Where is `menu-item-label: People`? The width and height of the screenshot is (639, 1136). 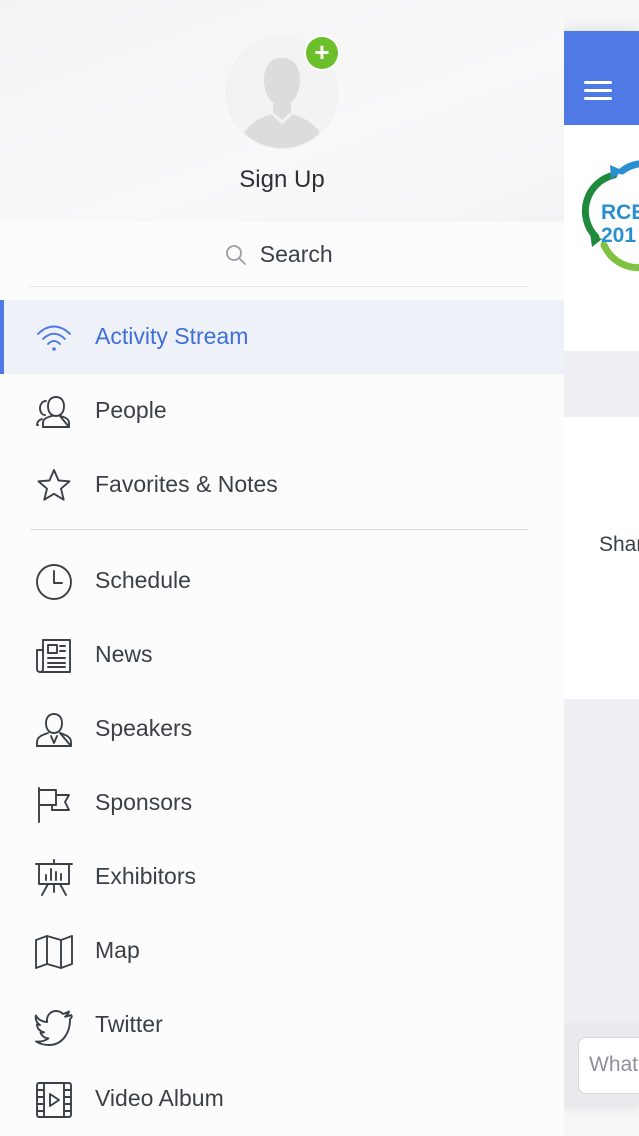
menu-item-label: People is located at coordinates (131, 410).